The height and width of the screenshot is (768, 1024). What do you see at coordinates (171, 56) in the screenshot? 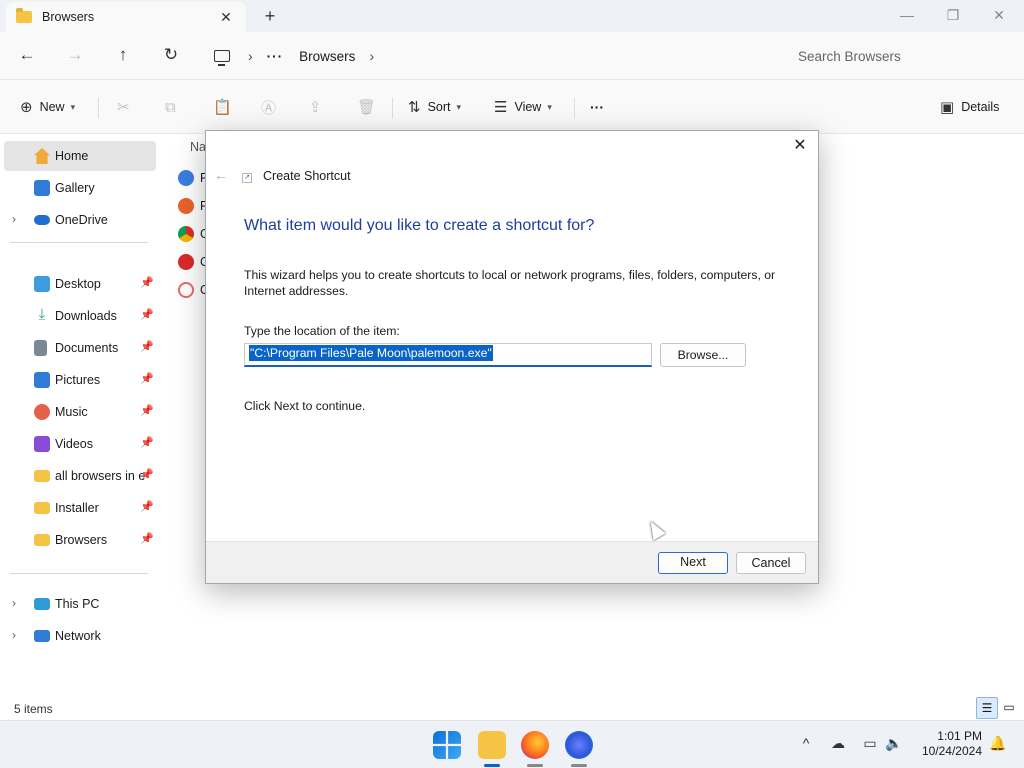
I see `refresh-button: ↻` at bounding box center [171, 56].